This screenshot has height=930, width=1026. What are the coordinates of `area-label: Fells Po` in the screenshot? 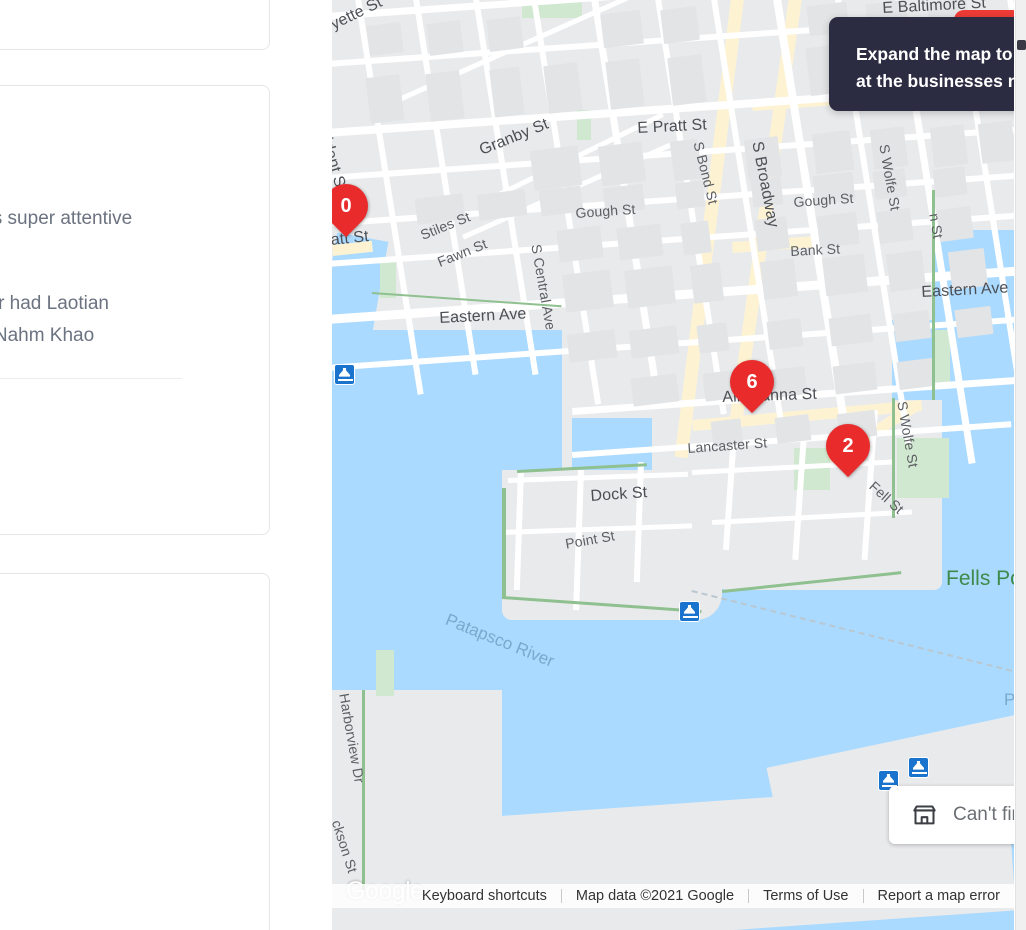 It's located at (980, 578).